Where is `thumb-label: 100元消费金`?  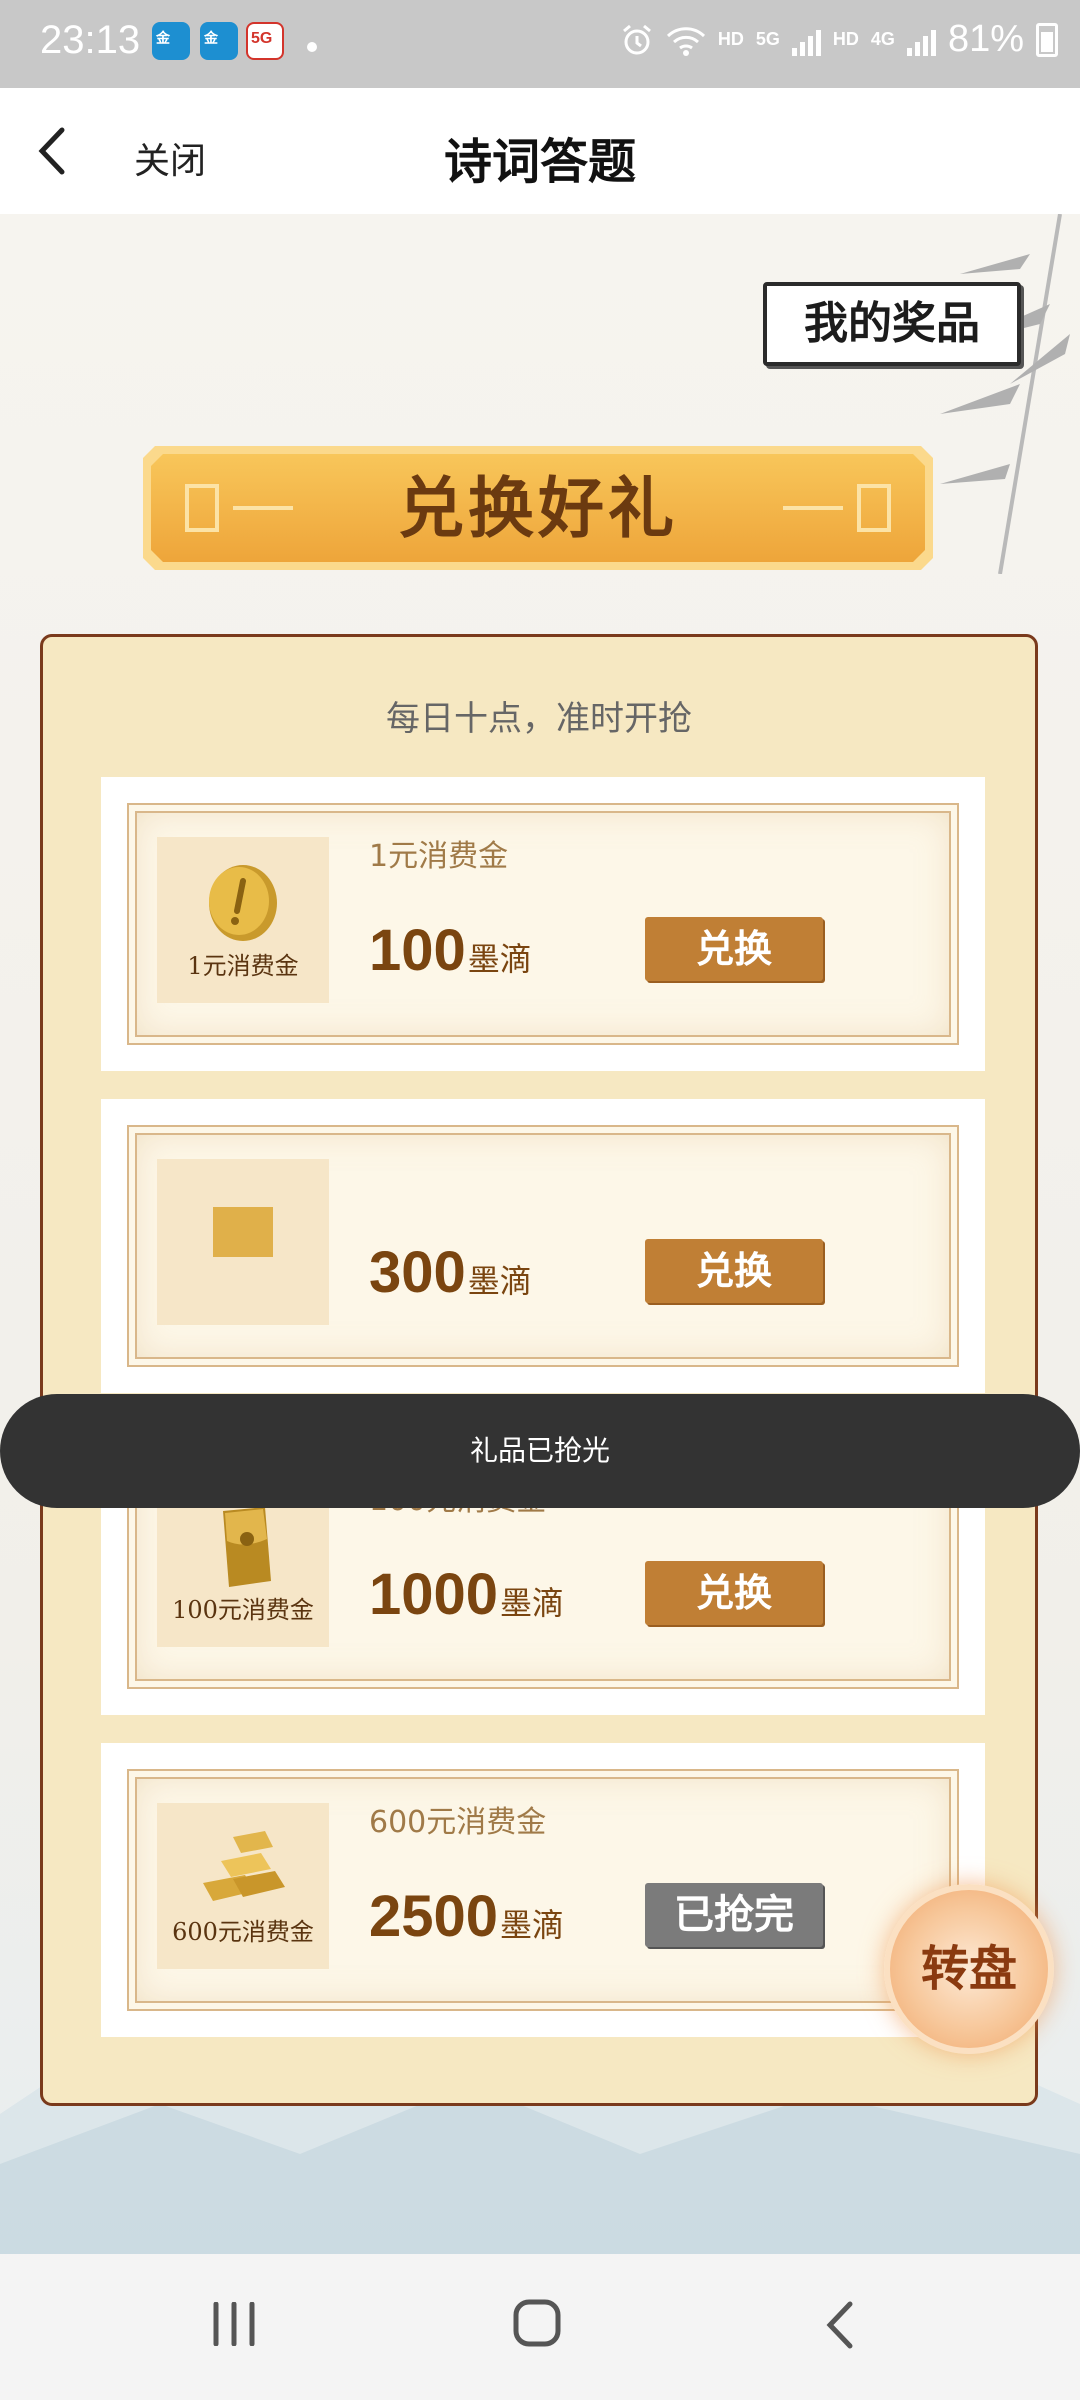 thumb-label: 100元消费金 is located at coordinates (243, 1610).